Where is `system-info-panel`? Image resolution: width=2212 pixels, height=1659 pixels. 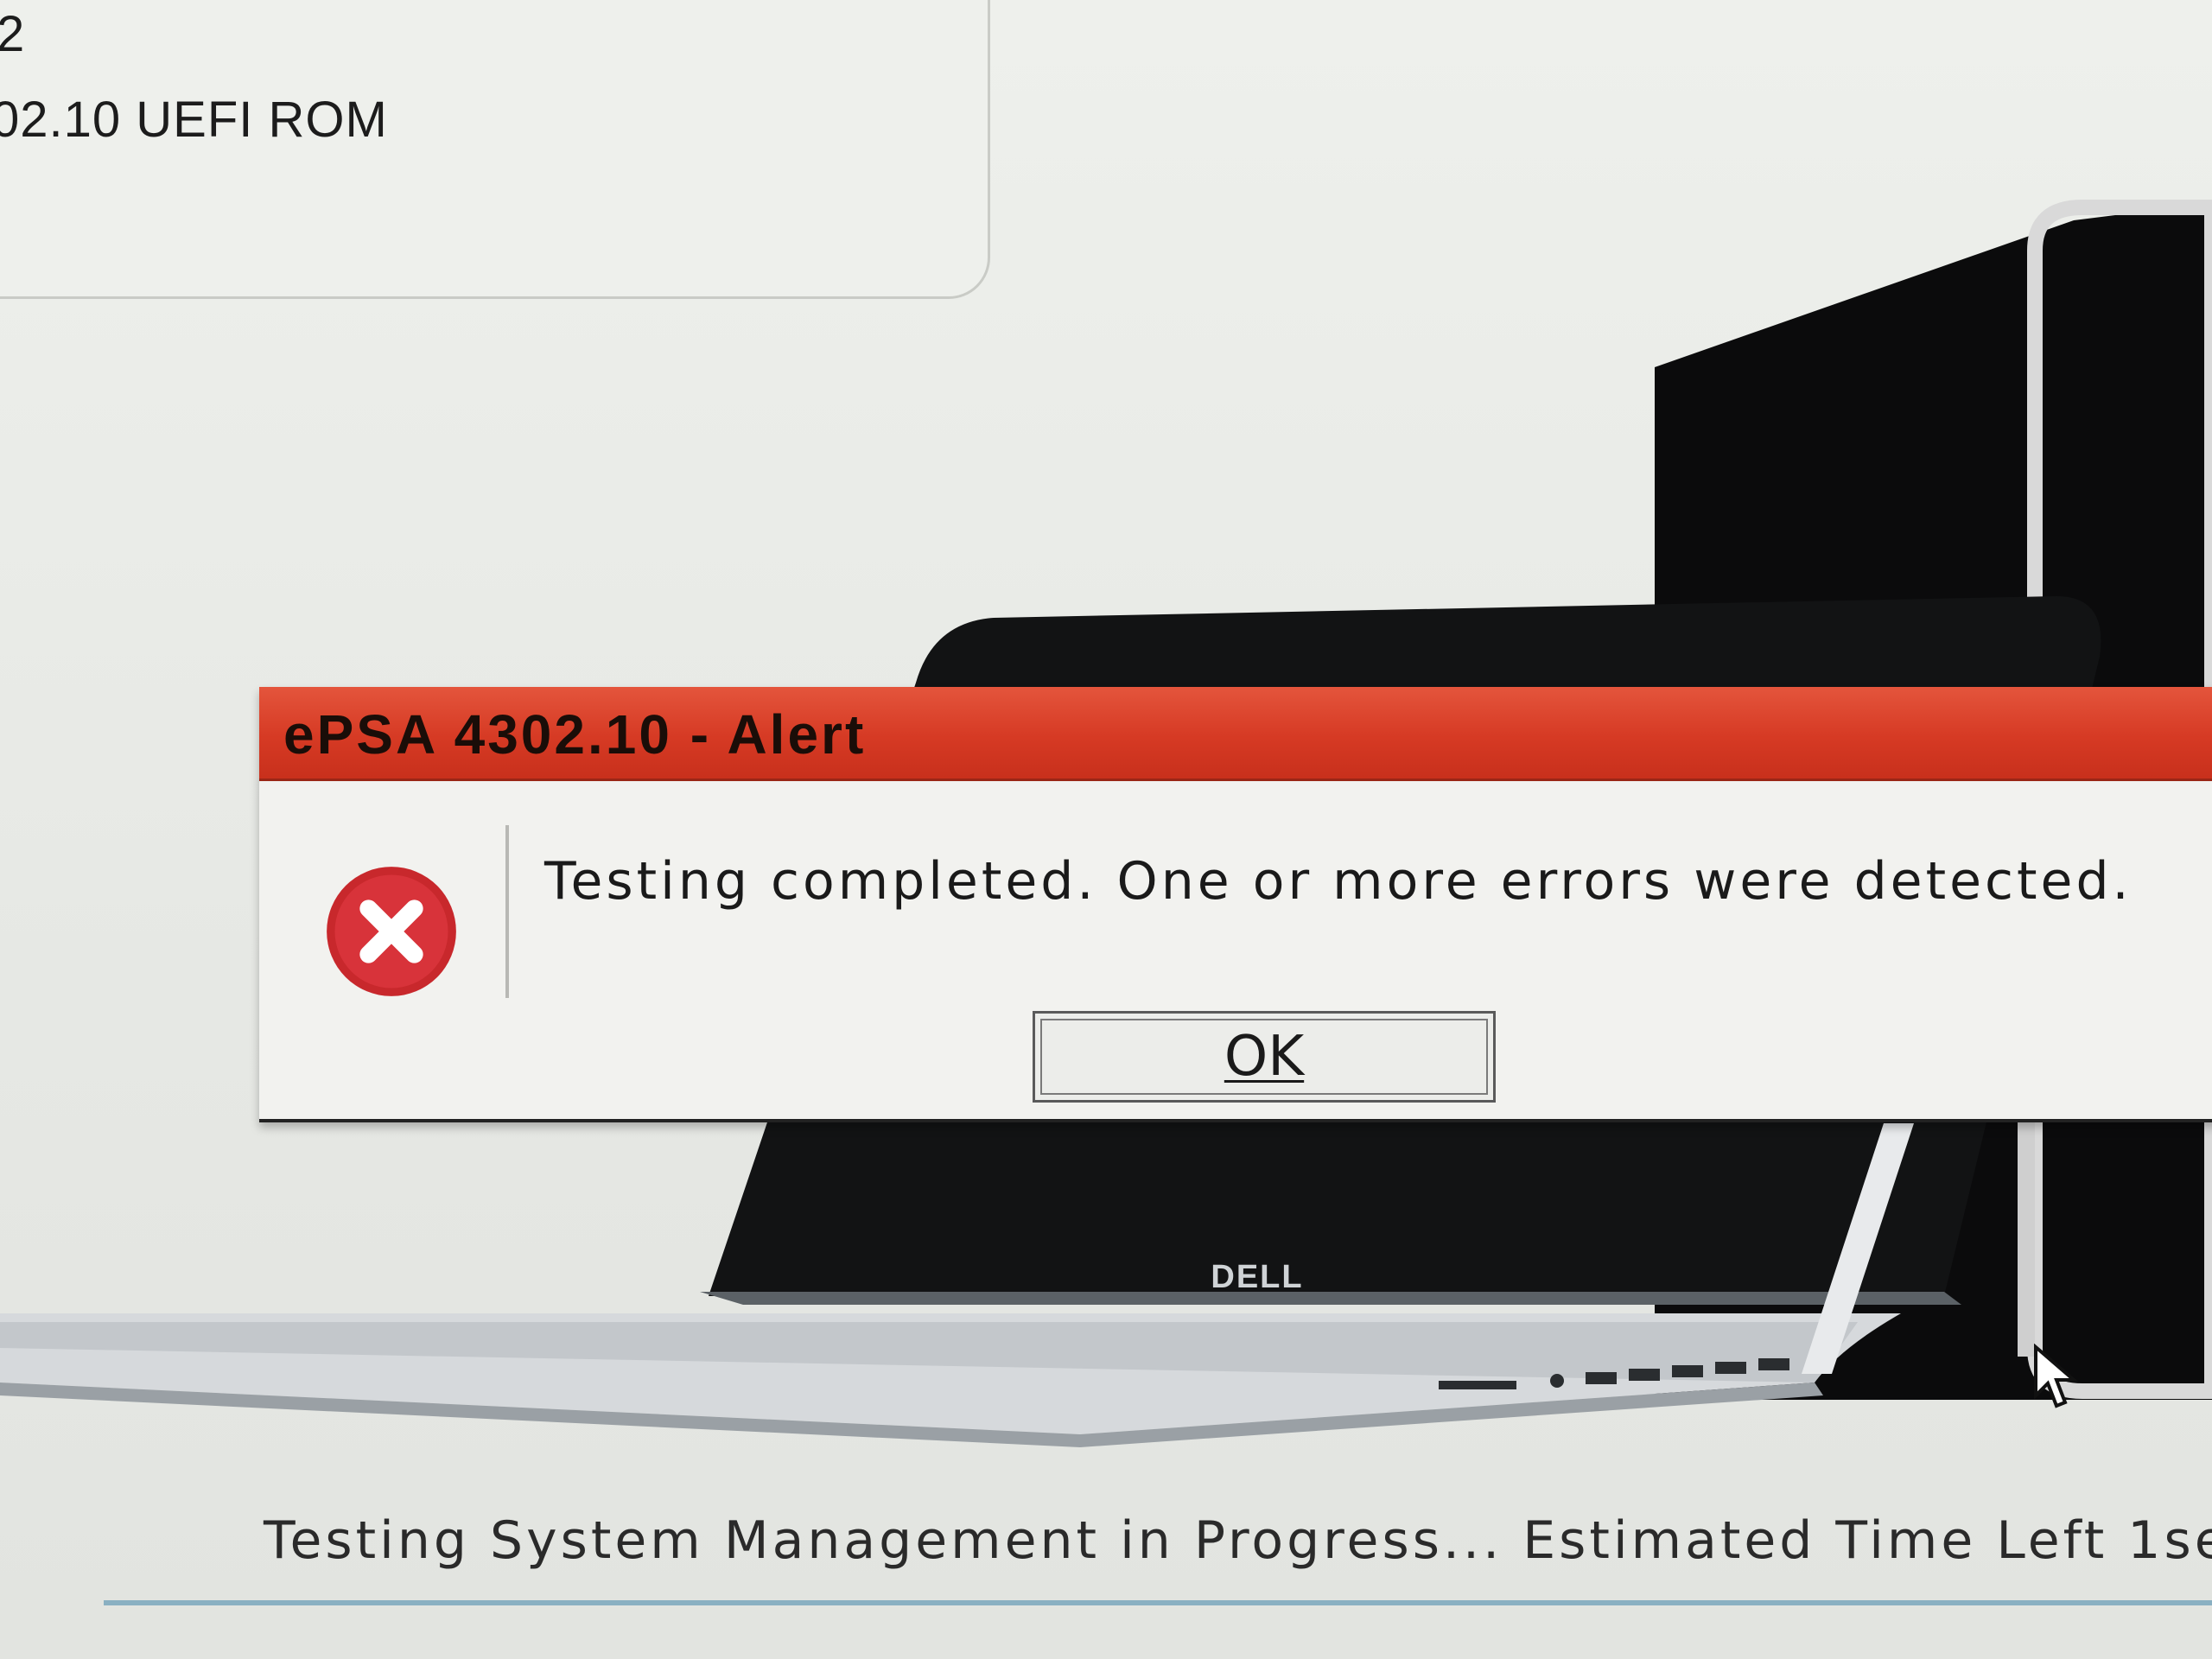 system-info-panel is located at coordinates (495, 149).